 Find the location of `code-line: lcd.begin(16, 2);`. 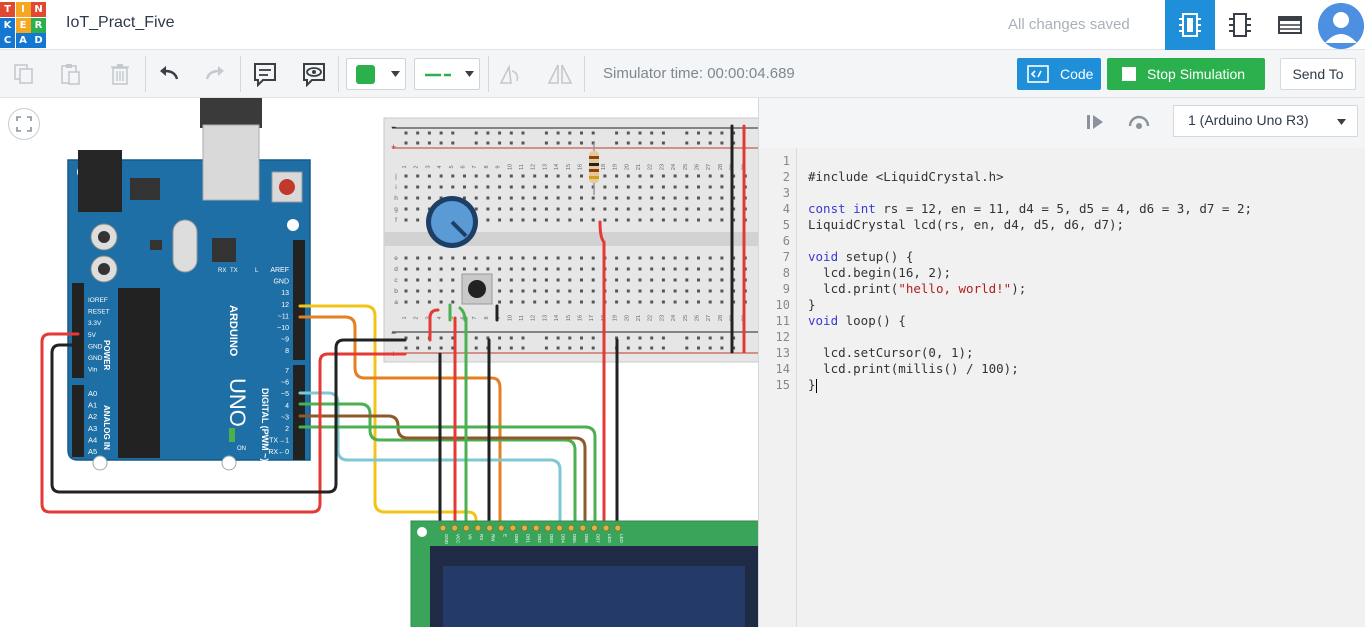

code-line: lcd.begin(16, 2); is located at coordinates (879, 273).